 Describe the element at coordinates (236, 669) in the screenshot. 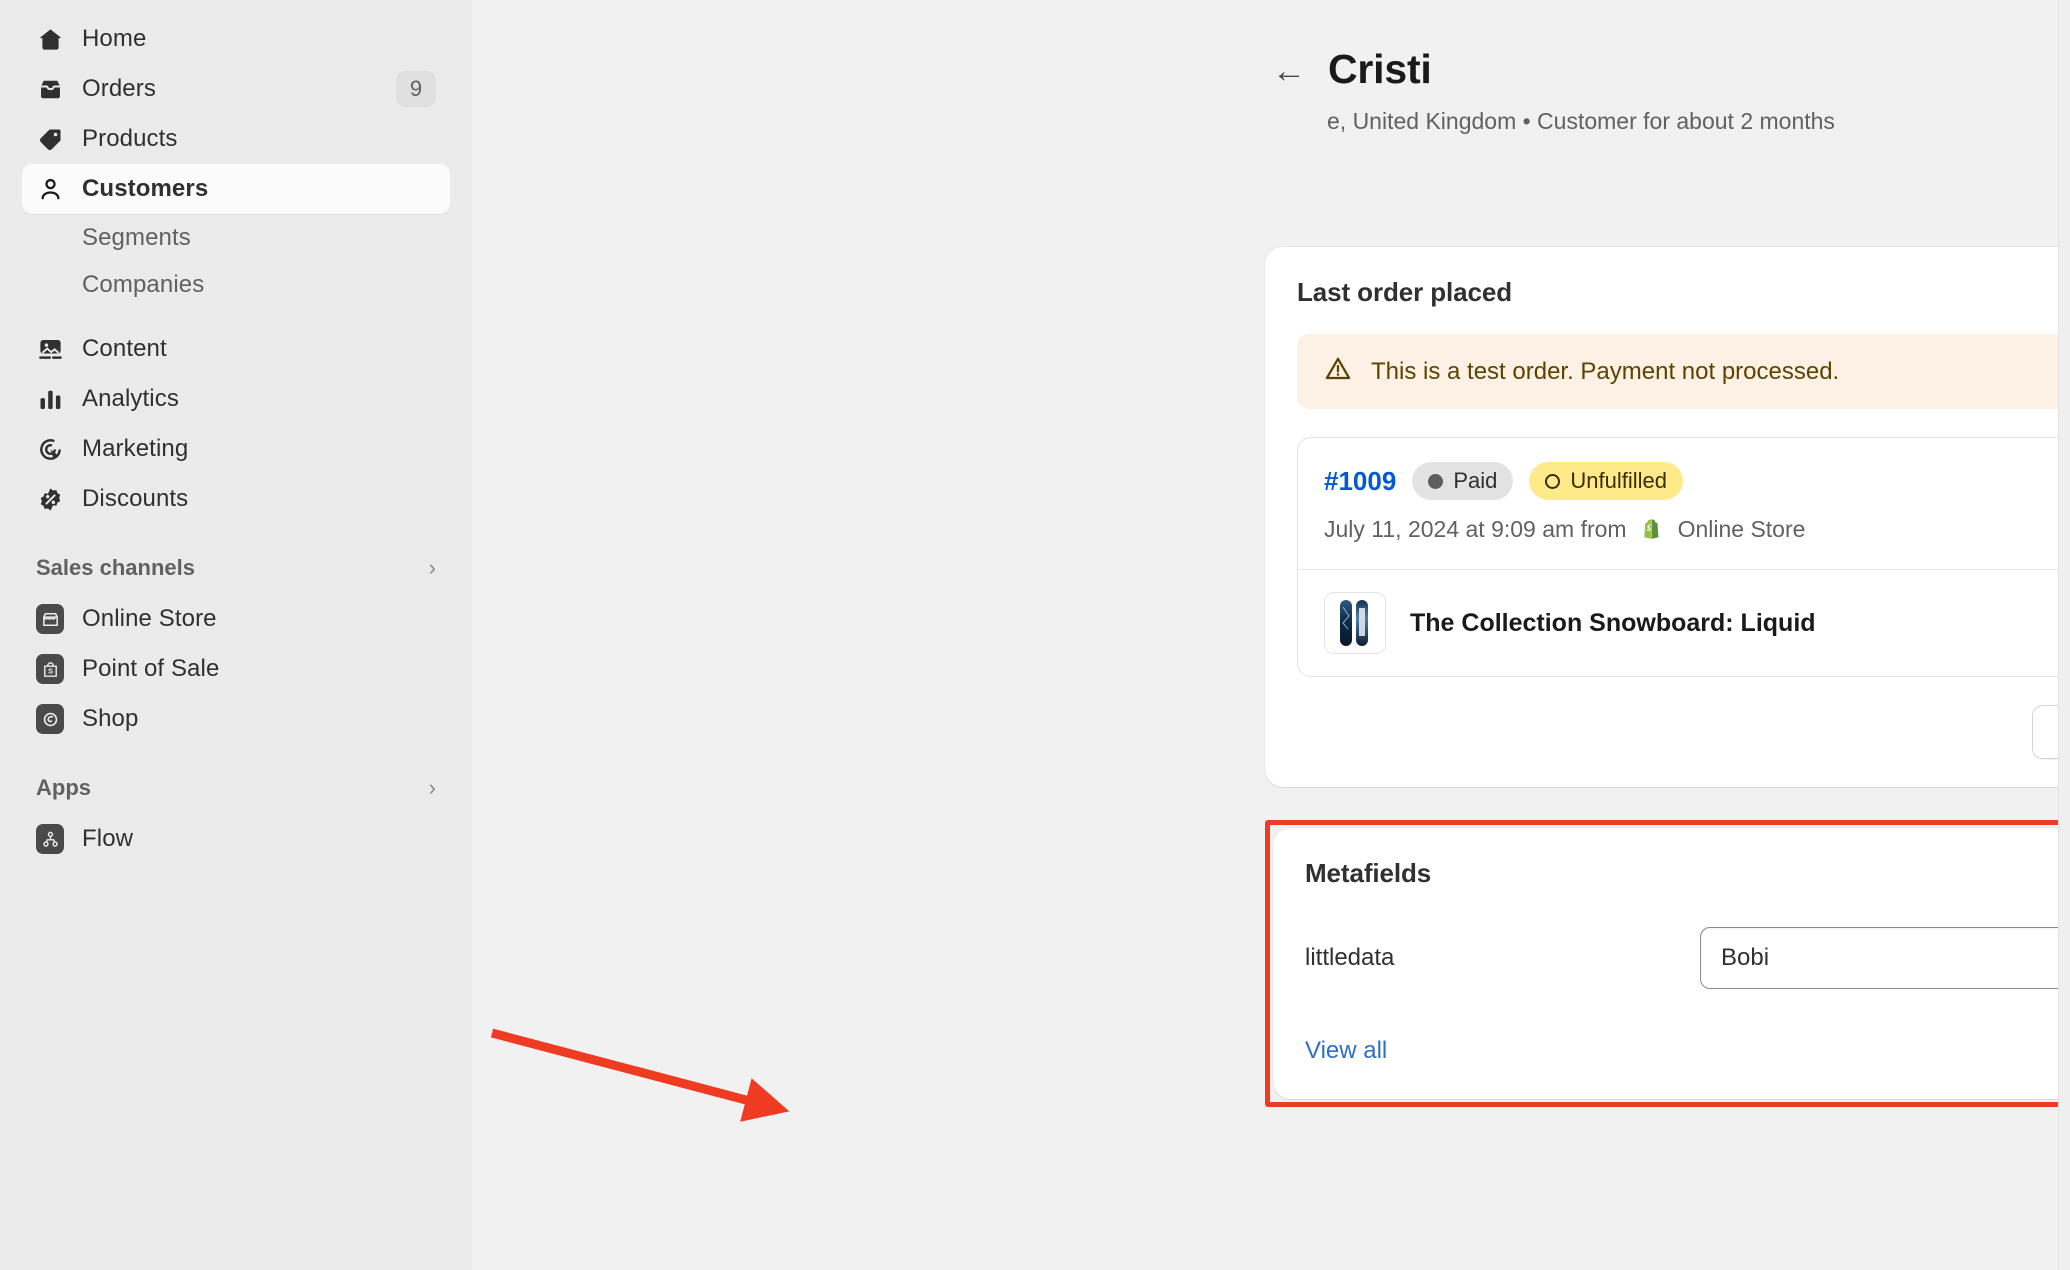

I see `sidebar-item-point-of-sale: S Point of Sale` at that location.